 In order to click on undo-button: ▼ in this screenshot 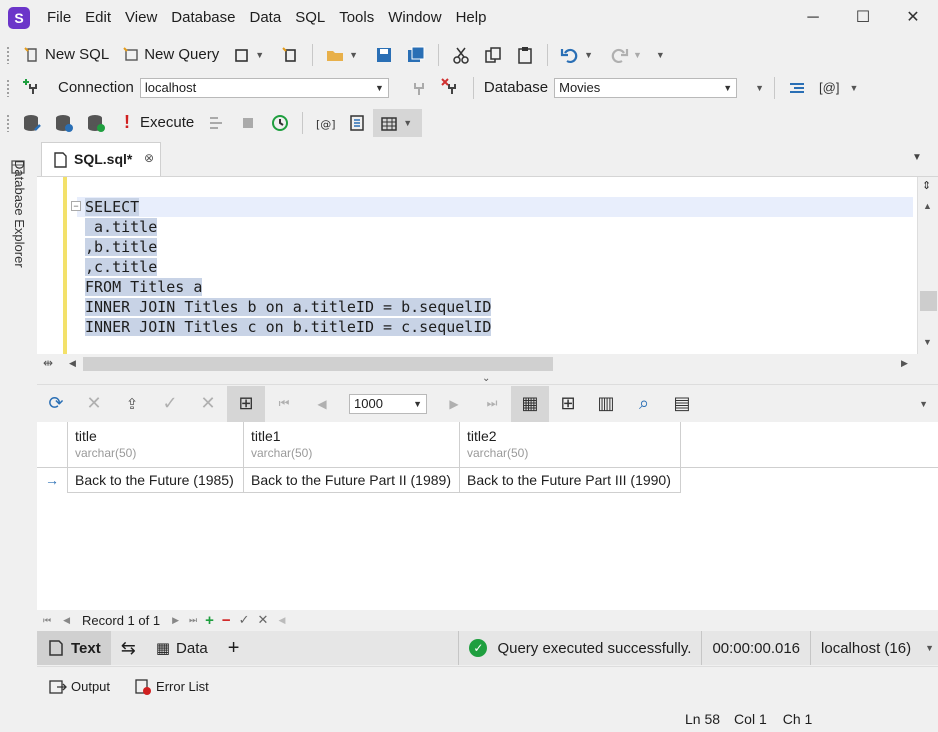, I will do `click(578, 55)`.